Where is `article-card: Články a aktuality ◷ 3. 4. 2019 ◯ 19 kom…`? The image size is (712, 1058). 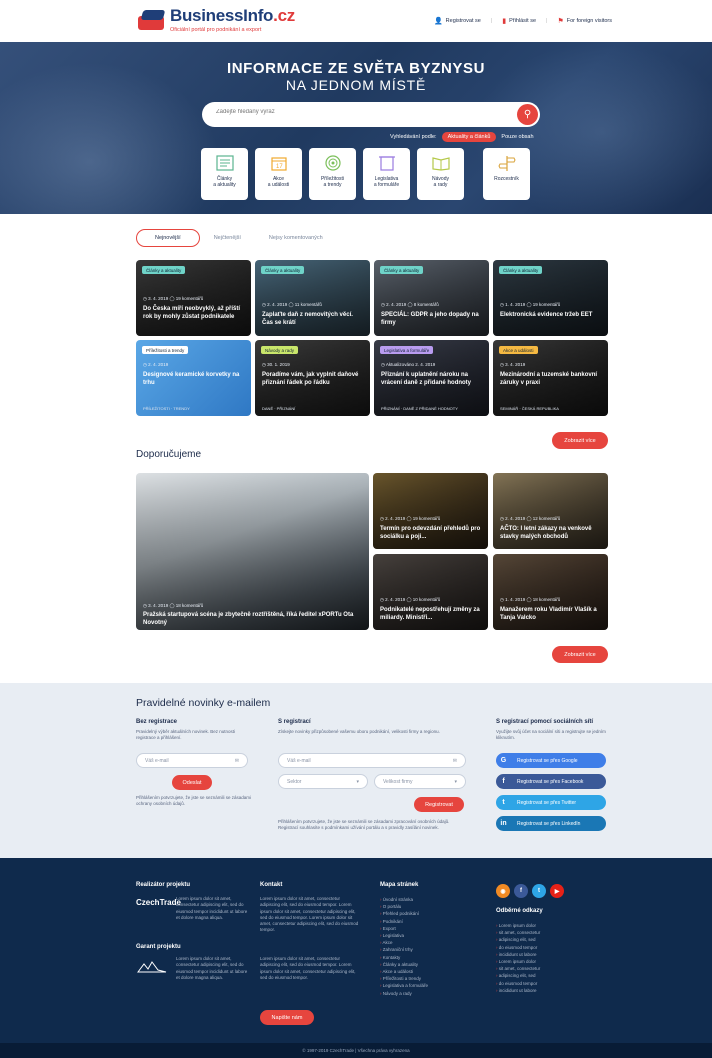
article-card: Články a aktuality ◷ 3. 4. 2019 ◯ 19 kom… is located at coordinates (193, 298).